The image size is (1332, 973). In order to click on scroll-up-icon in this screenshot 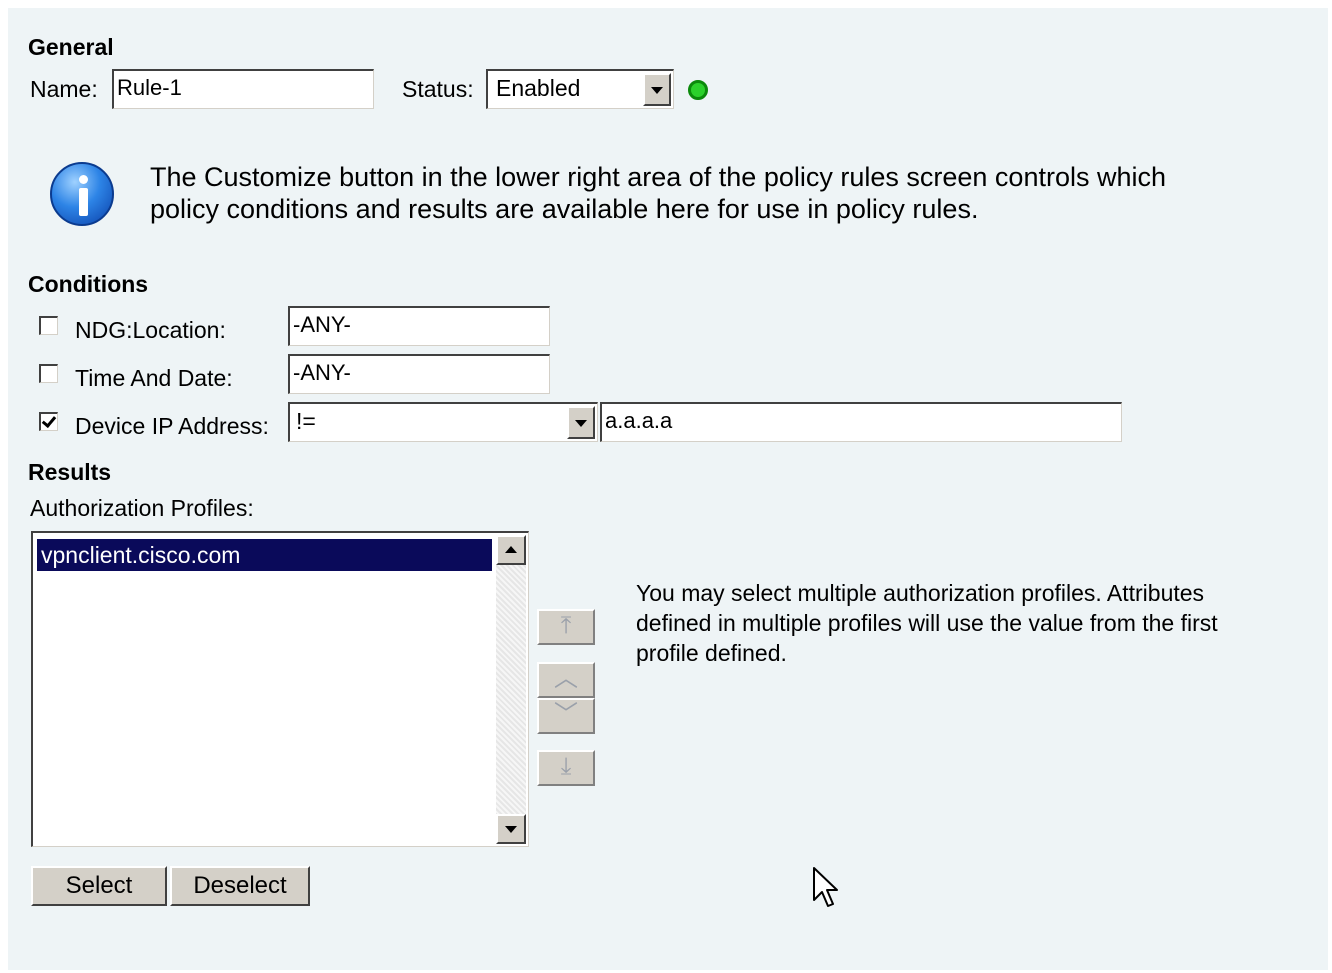, I will do `click(511, 550)`.